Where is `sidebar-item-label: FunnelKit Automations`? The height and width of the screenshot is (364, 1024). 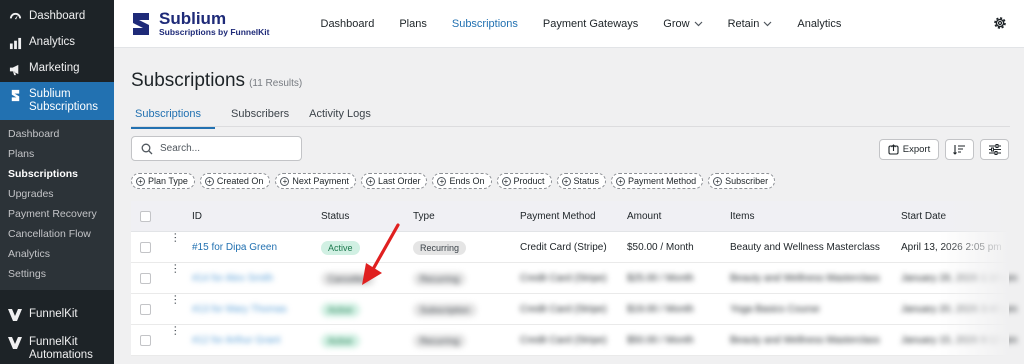
sidebar-item-label: FunnelKit Automations is located at coordinates (61, 348).